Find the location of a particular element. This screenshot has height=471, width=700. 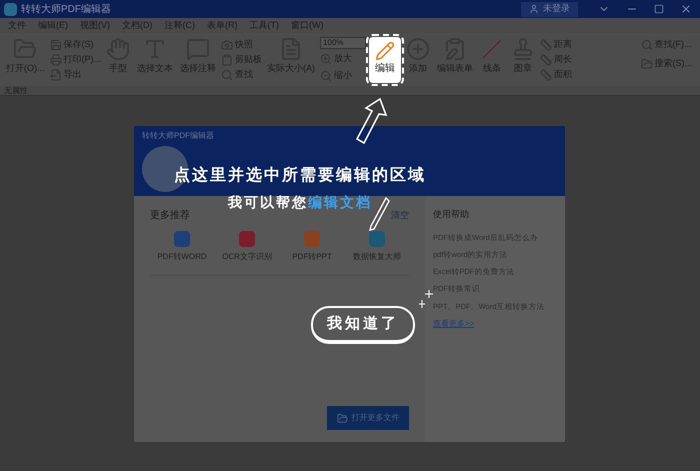

zoom-in-icon is located at coordinates (326, 58).